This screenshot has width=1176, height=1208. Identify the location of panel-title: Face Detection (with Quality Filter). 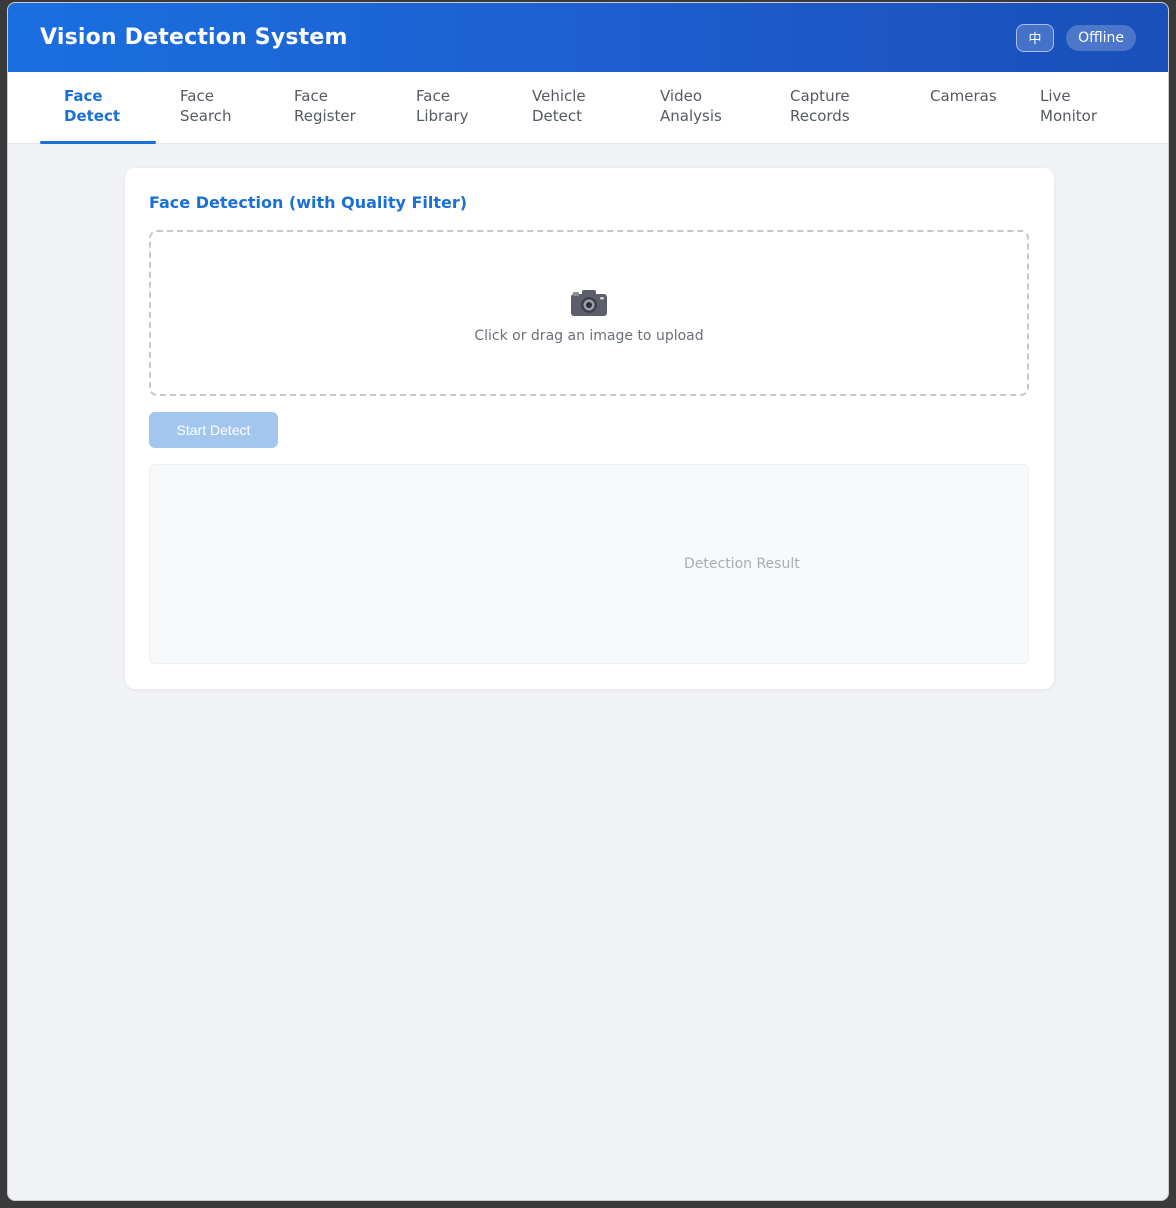
(308, 202).